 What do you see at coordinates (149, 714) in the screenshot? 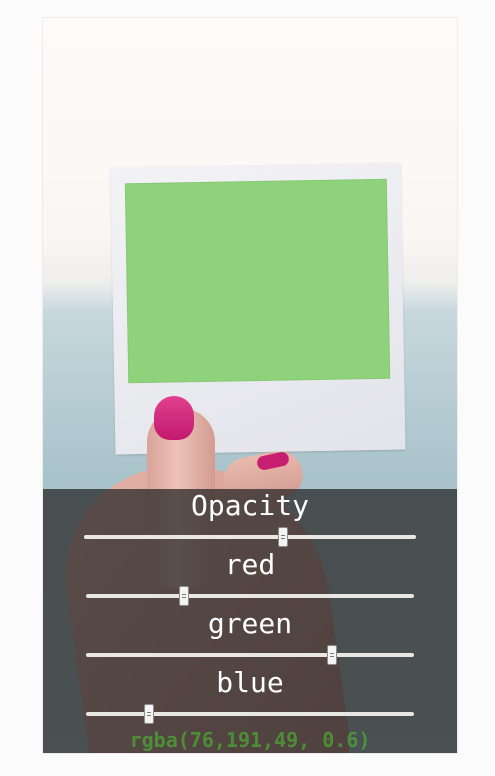
I see `blue-slider-thumb` at bounding box center [149, 714].